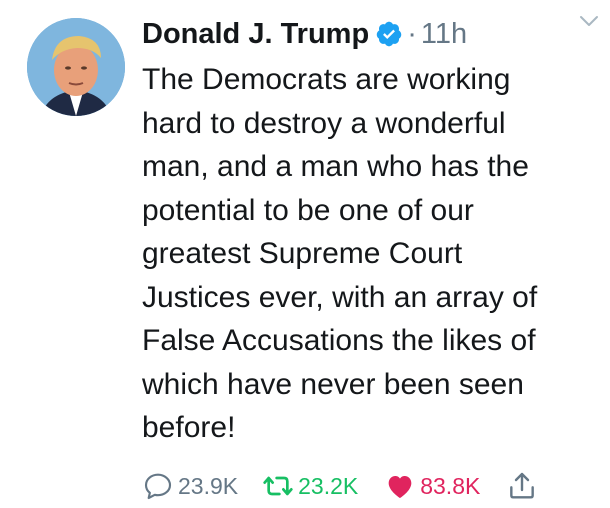  Describe the element at coordinates (333, 384) in the screenshot. I see `tweet-text-line: which have never been seen` at that location.